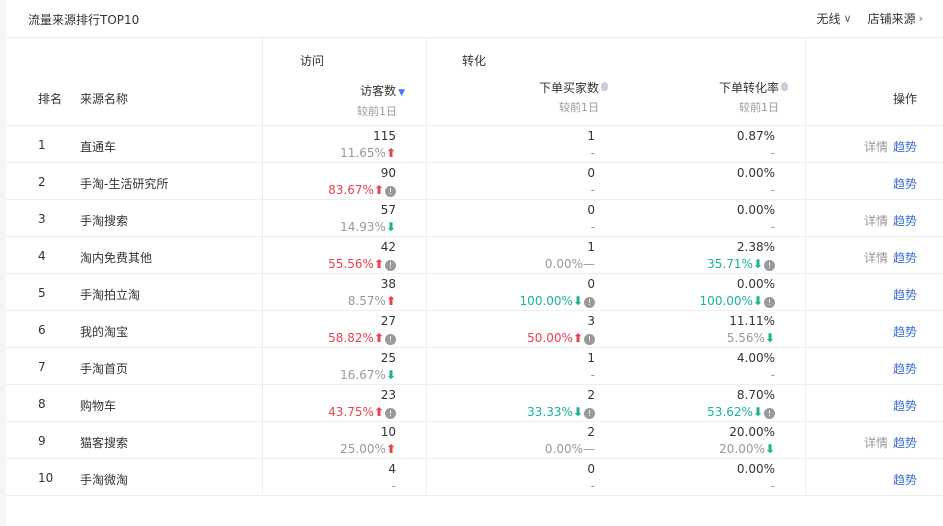  Describe the element at coordinates (388, 173) in the screenshot. I see `visitors-value: 90` at that location.